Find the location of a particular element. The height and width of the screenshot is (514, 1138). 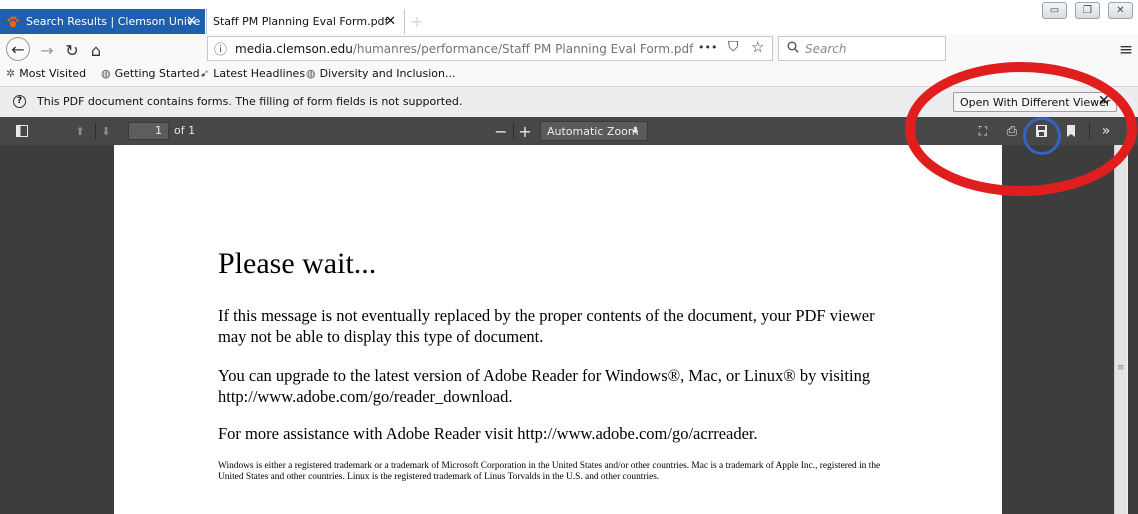

reload-icon: ↻ is located at coordinates (72, 50).